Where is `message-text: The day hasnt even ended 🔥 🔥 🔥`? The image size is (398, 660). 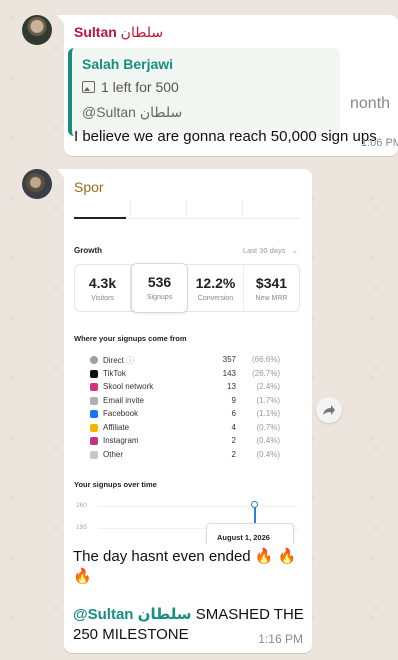 message-text: The day hasnt even ended 🔥 🔥 🔥 is located at coordinates (189, 567).